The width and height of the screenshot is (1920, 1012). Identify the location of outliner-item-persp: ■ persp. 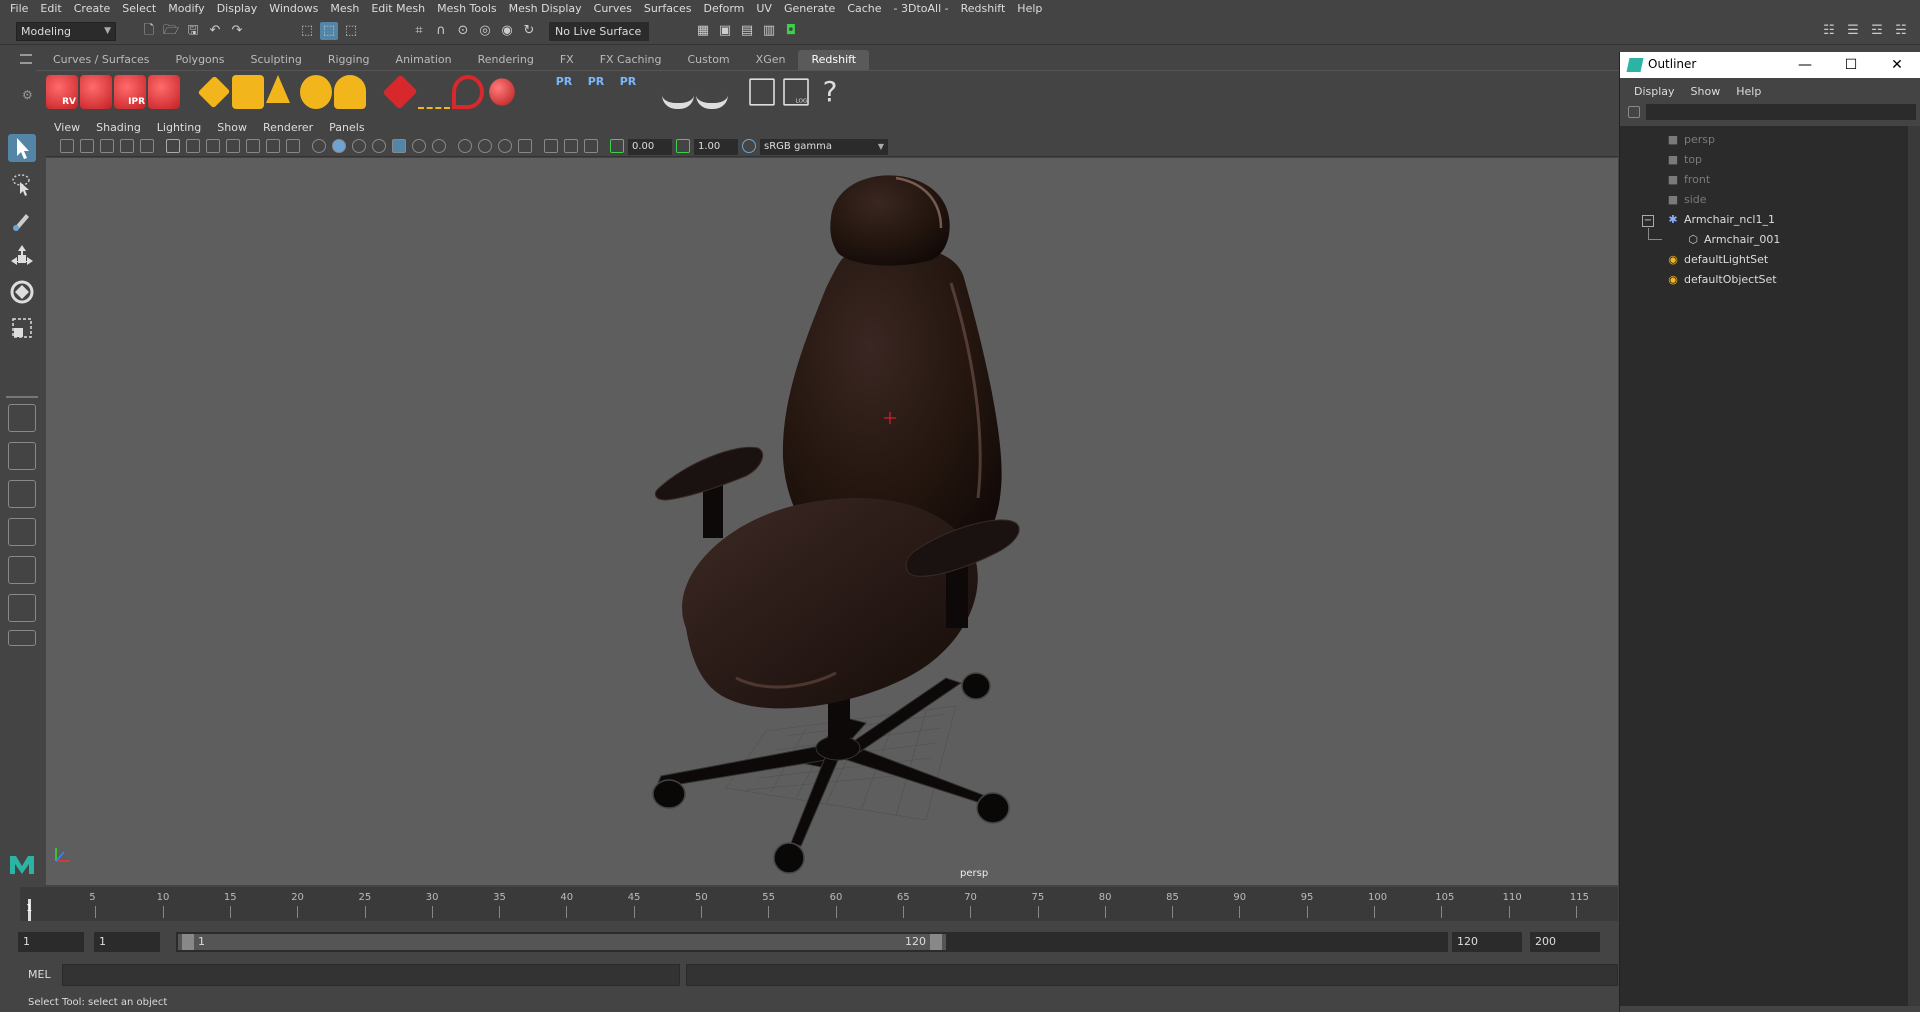
(1690, 140).